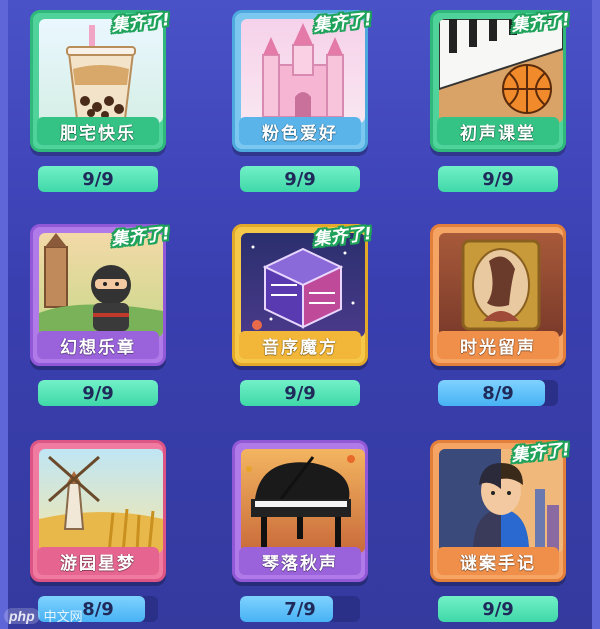  I want to click on progress-label: 8/9, so click(498, 393).